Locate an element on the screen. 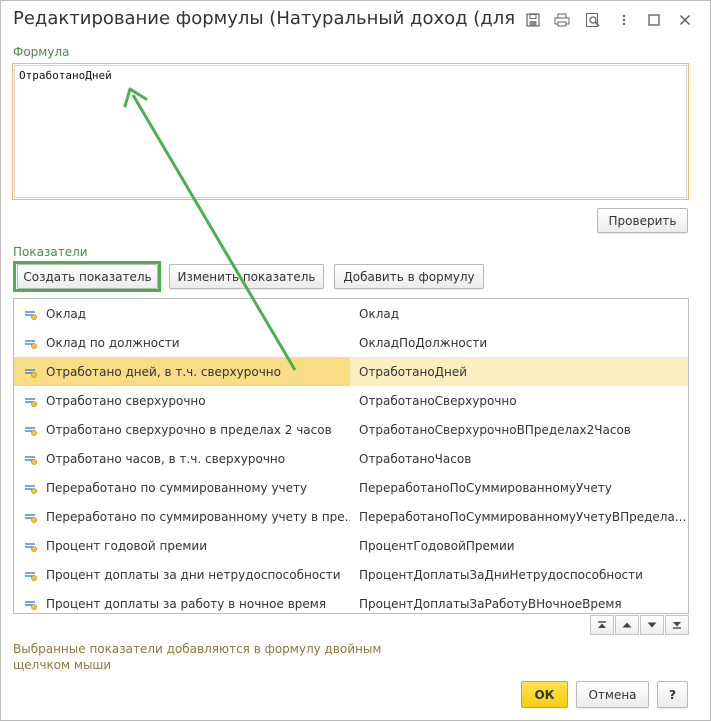 This screenshot has height=722, width=711. indicators-label: Показатели is located at coordinates (50, 252).